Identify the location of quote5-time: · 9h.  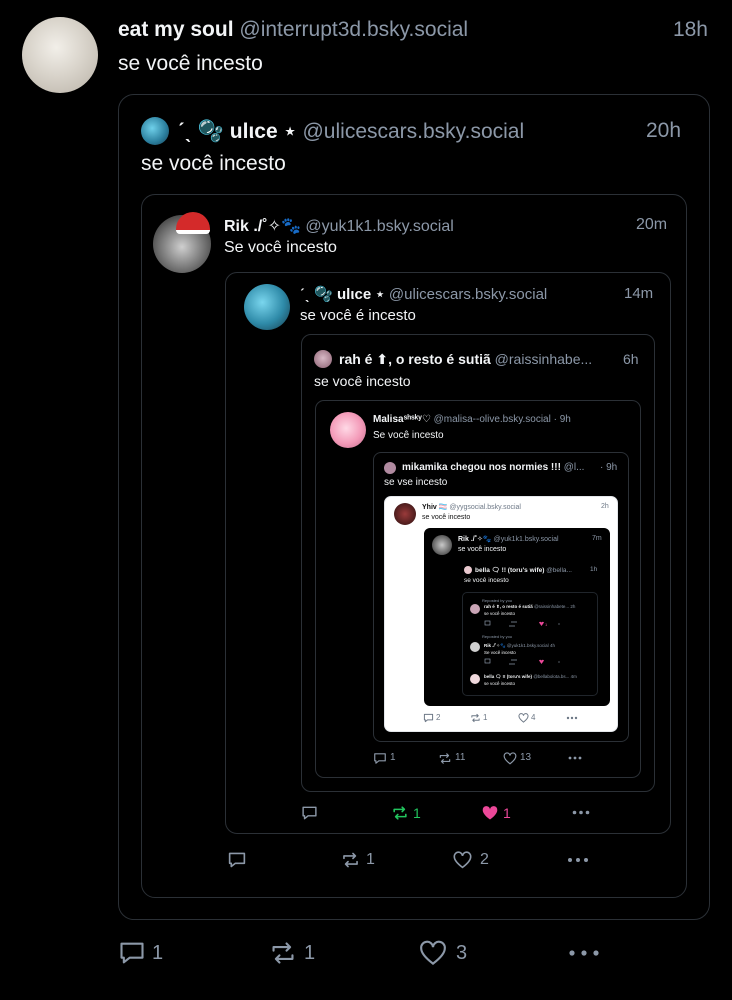
(562, 419).